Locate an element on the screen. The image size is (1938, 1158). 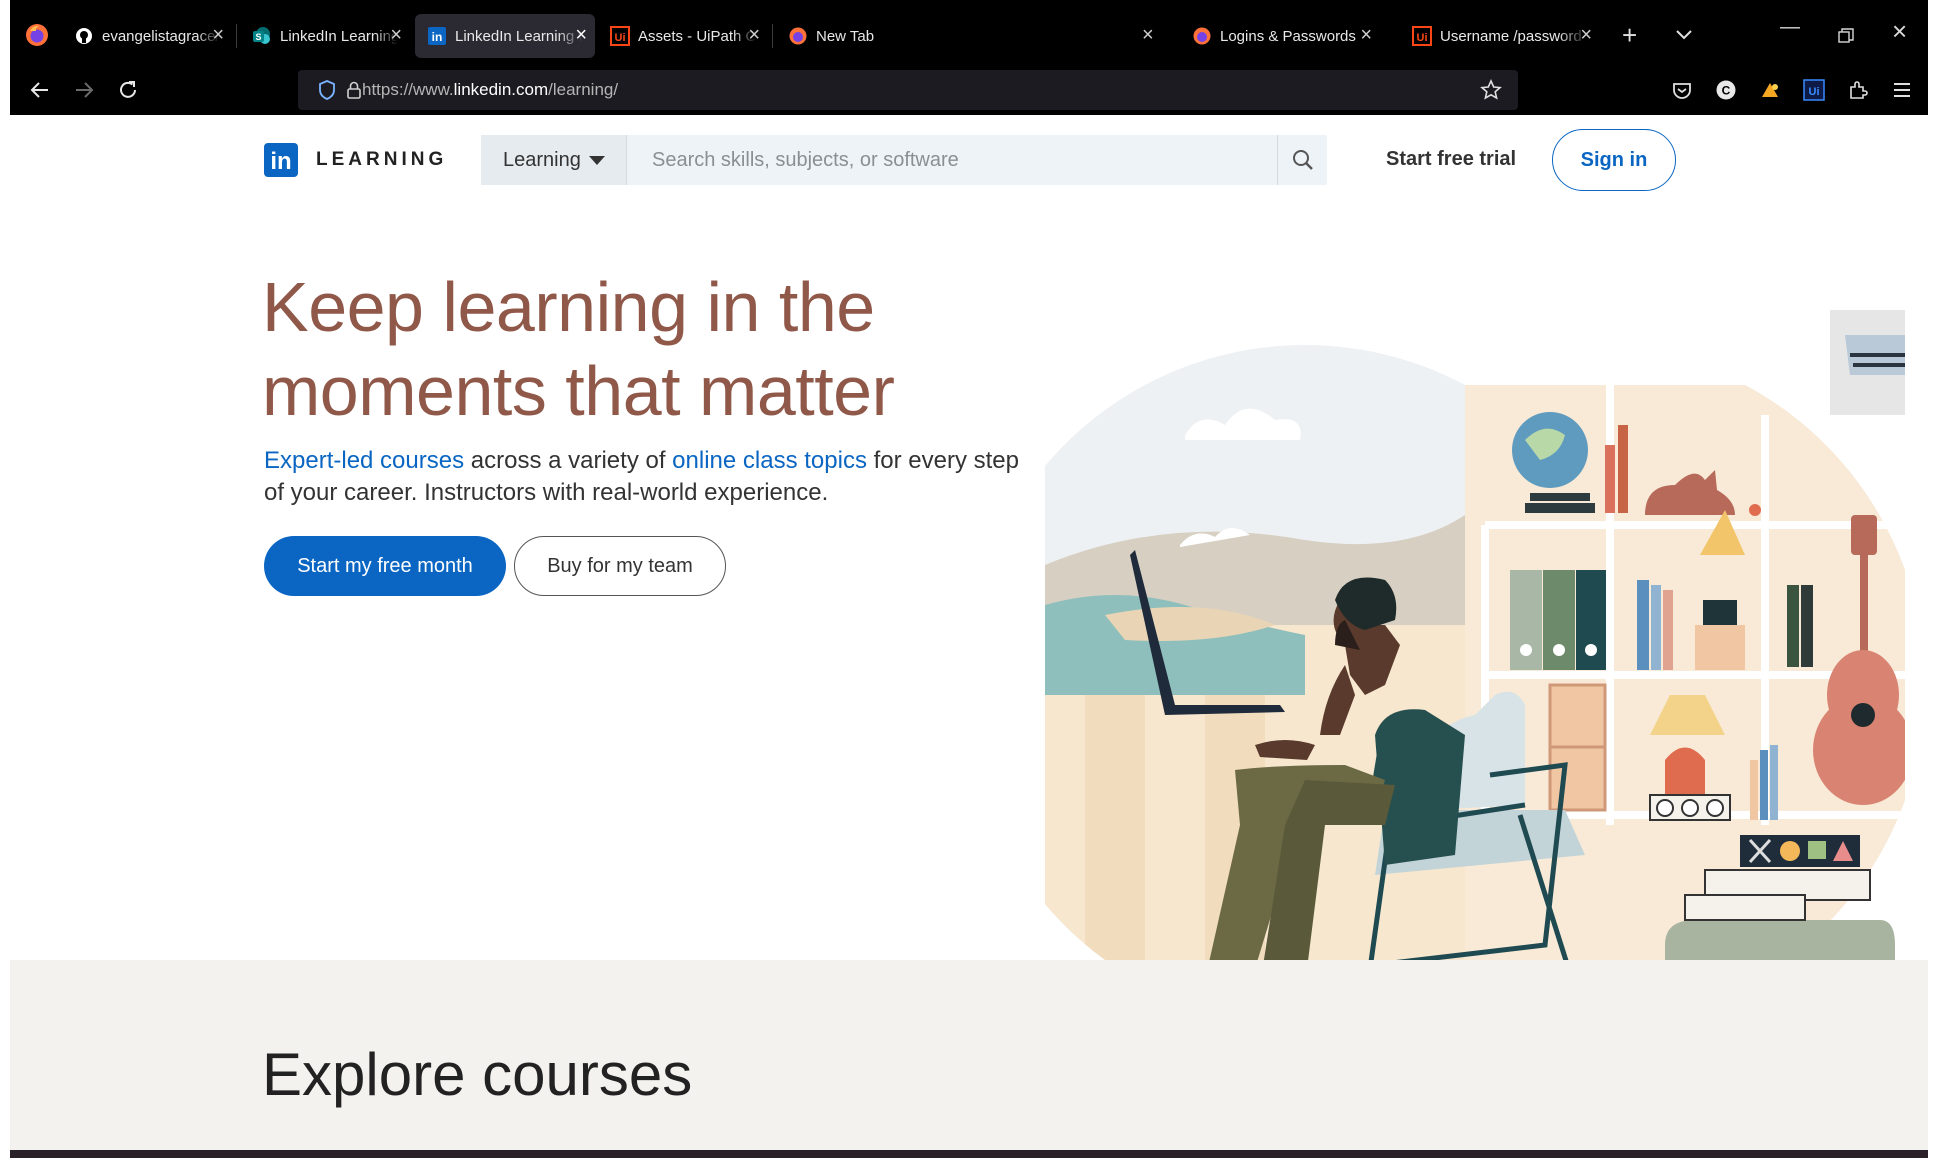
explore-courses-heading: Explore courses is located at coordinates (477, 1074).